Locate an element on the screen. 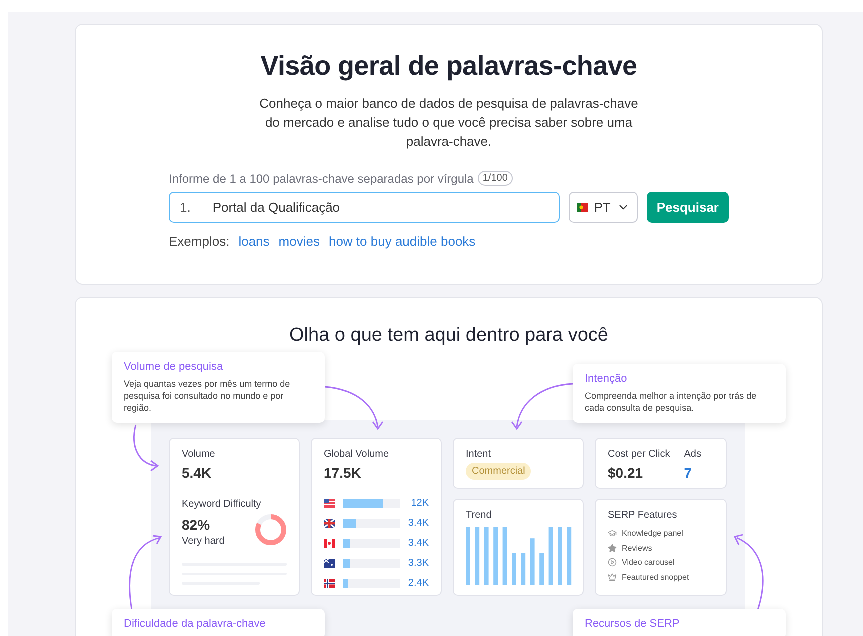 The image size is (863, 636). line-number: 1. is located at coordinates (185, 207).